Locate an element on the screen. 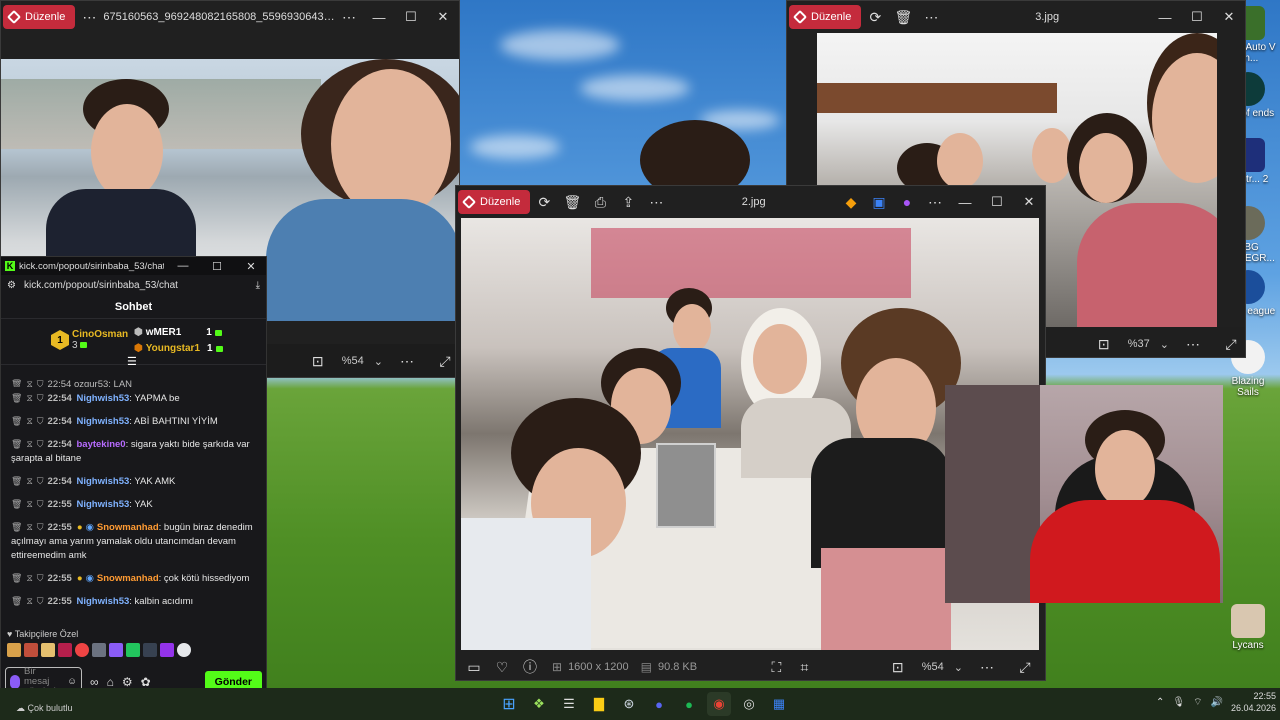  crop-icon: ⛶ is located at coordinates (776, 666).